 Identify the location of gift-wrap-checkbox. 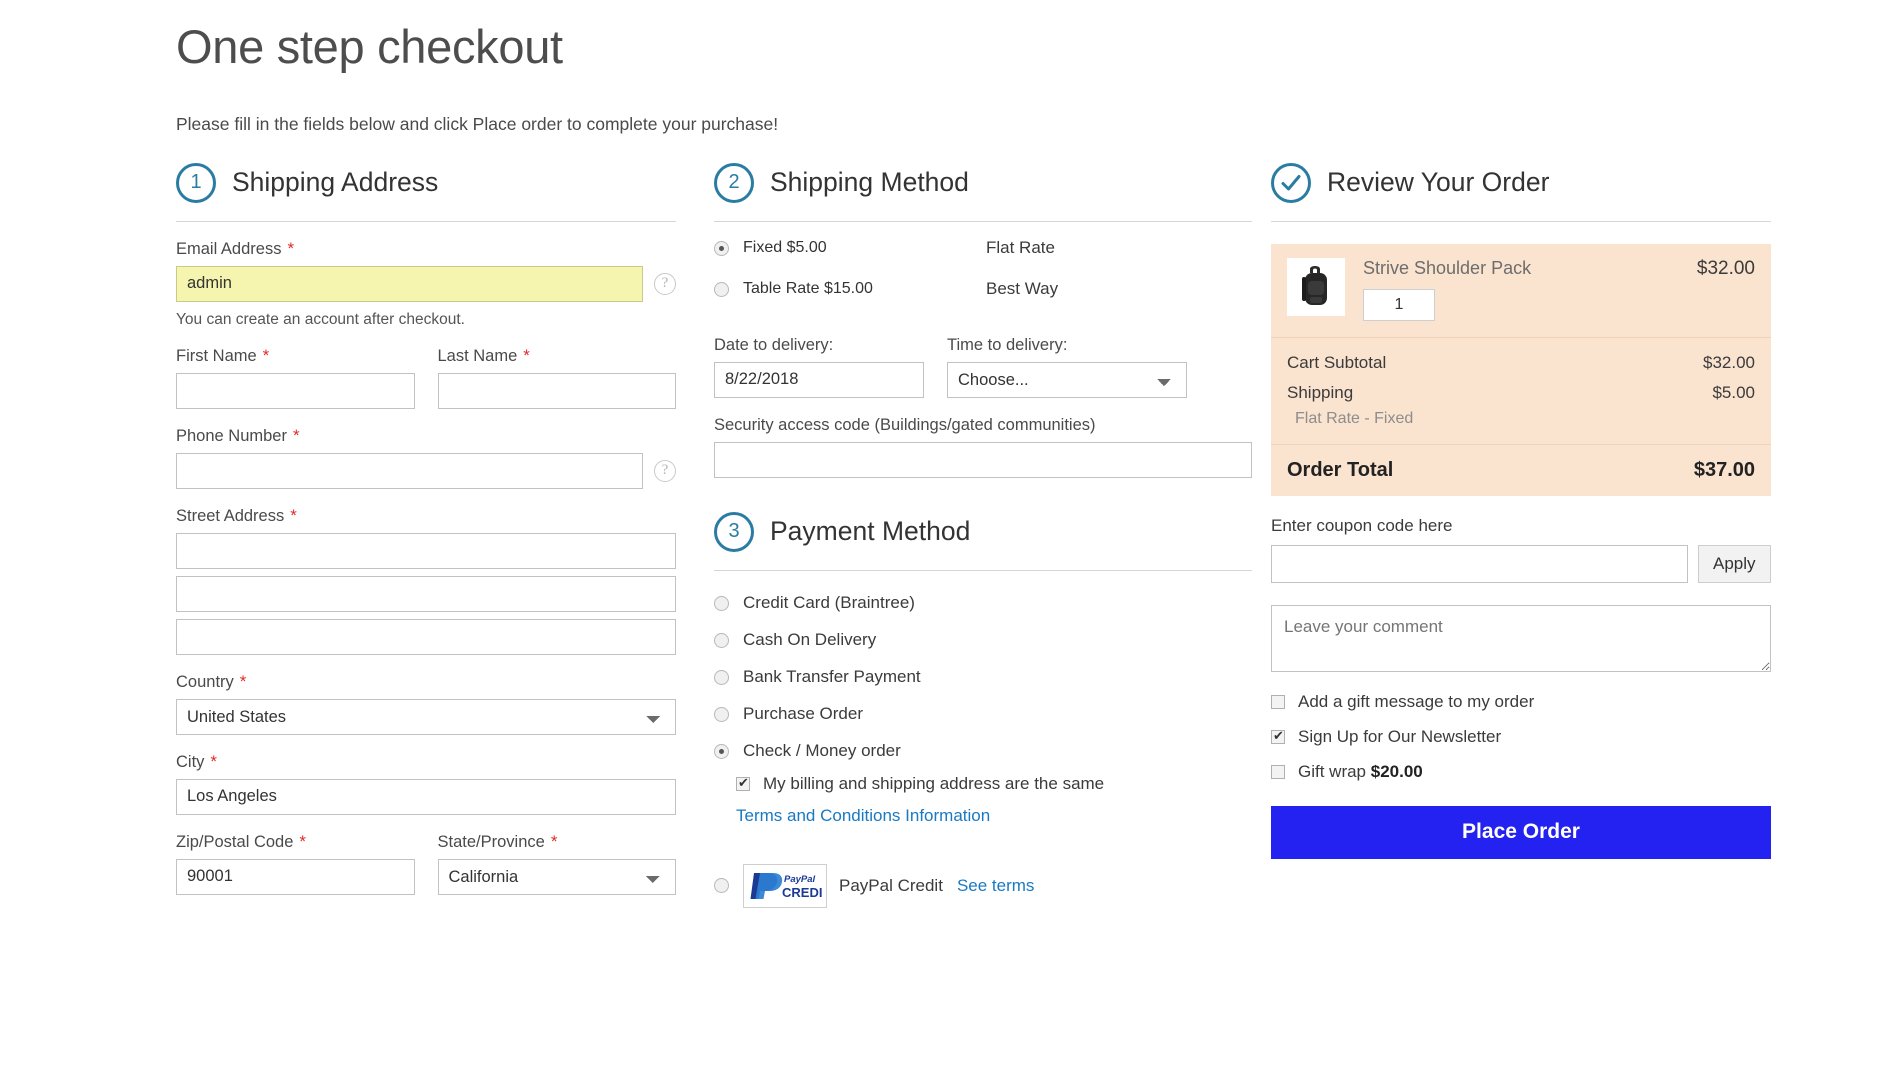
(1278, 771).